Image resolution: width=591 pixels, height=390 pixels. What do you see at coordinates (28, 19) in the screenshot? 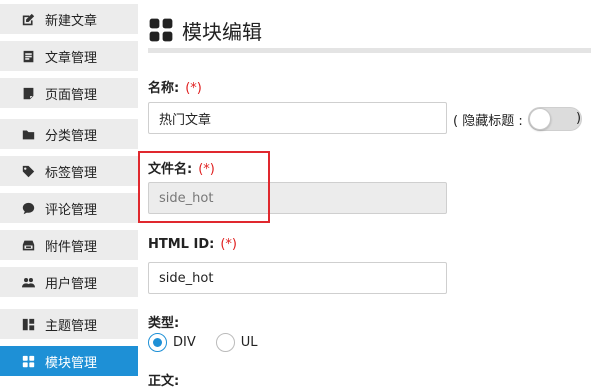
I see `pencil-square-icon` at bounding box center [28, 19].